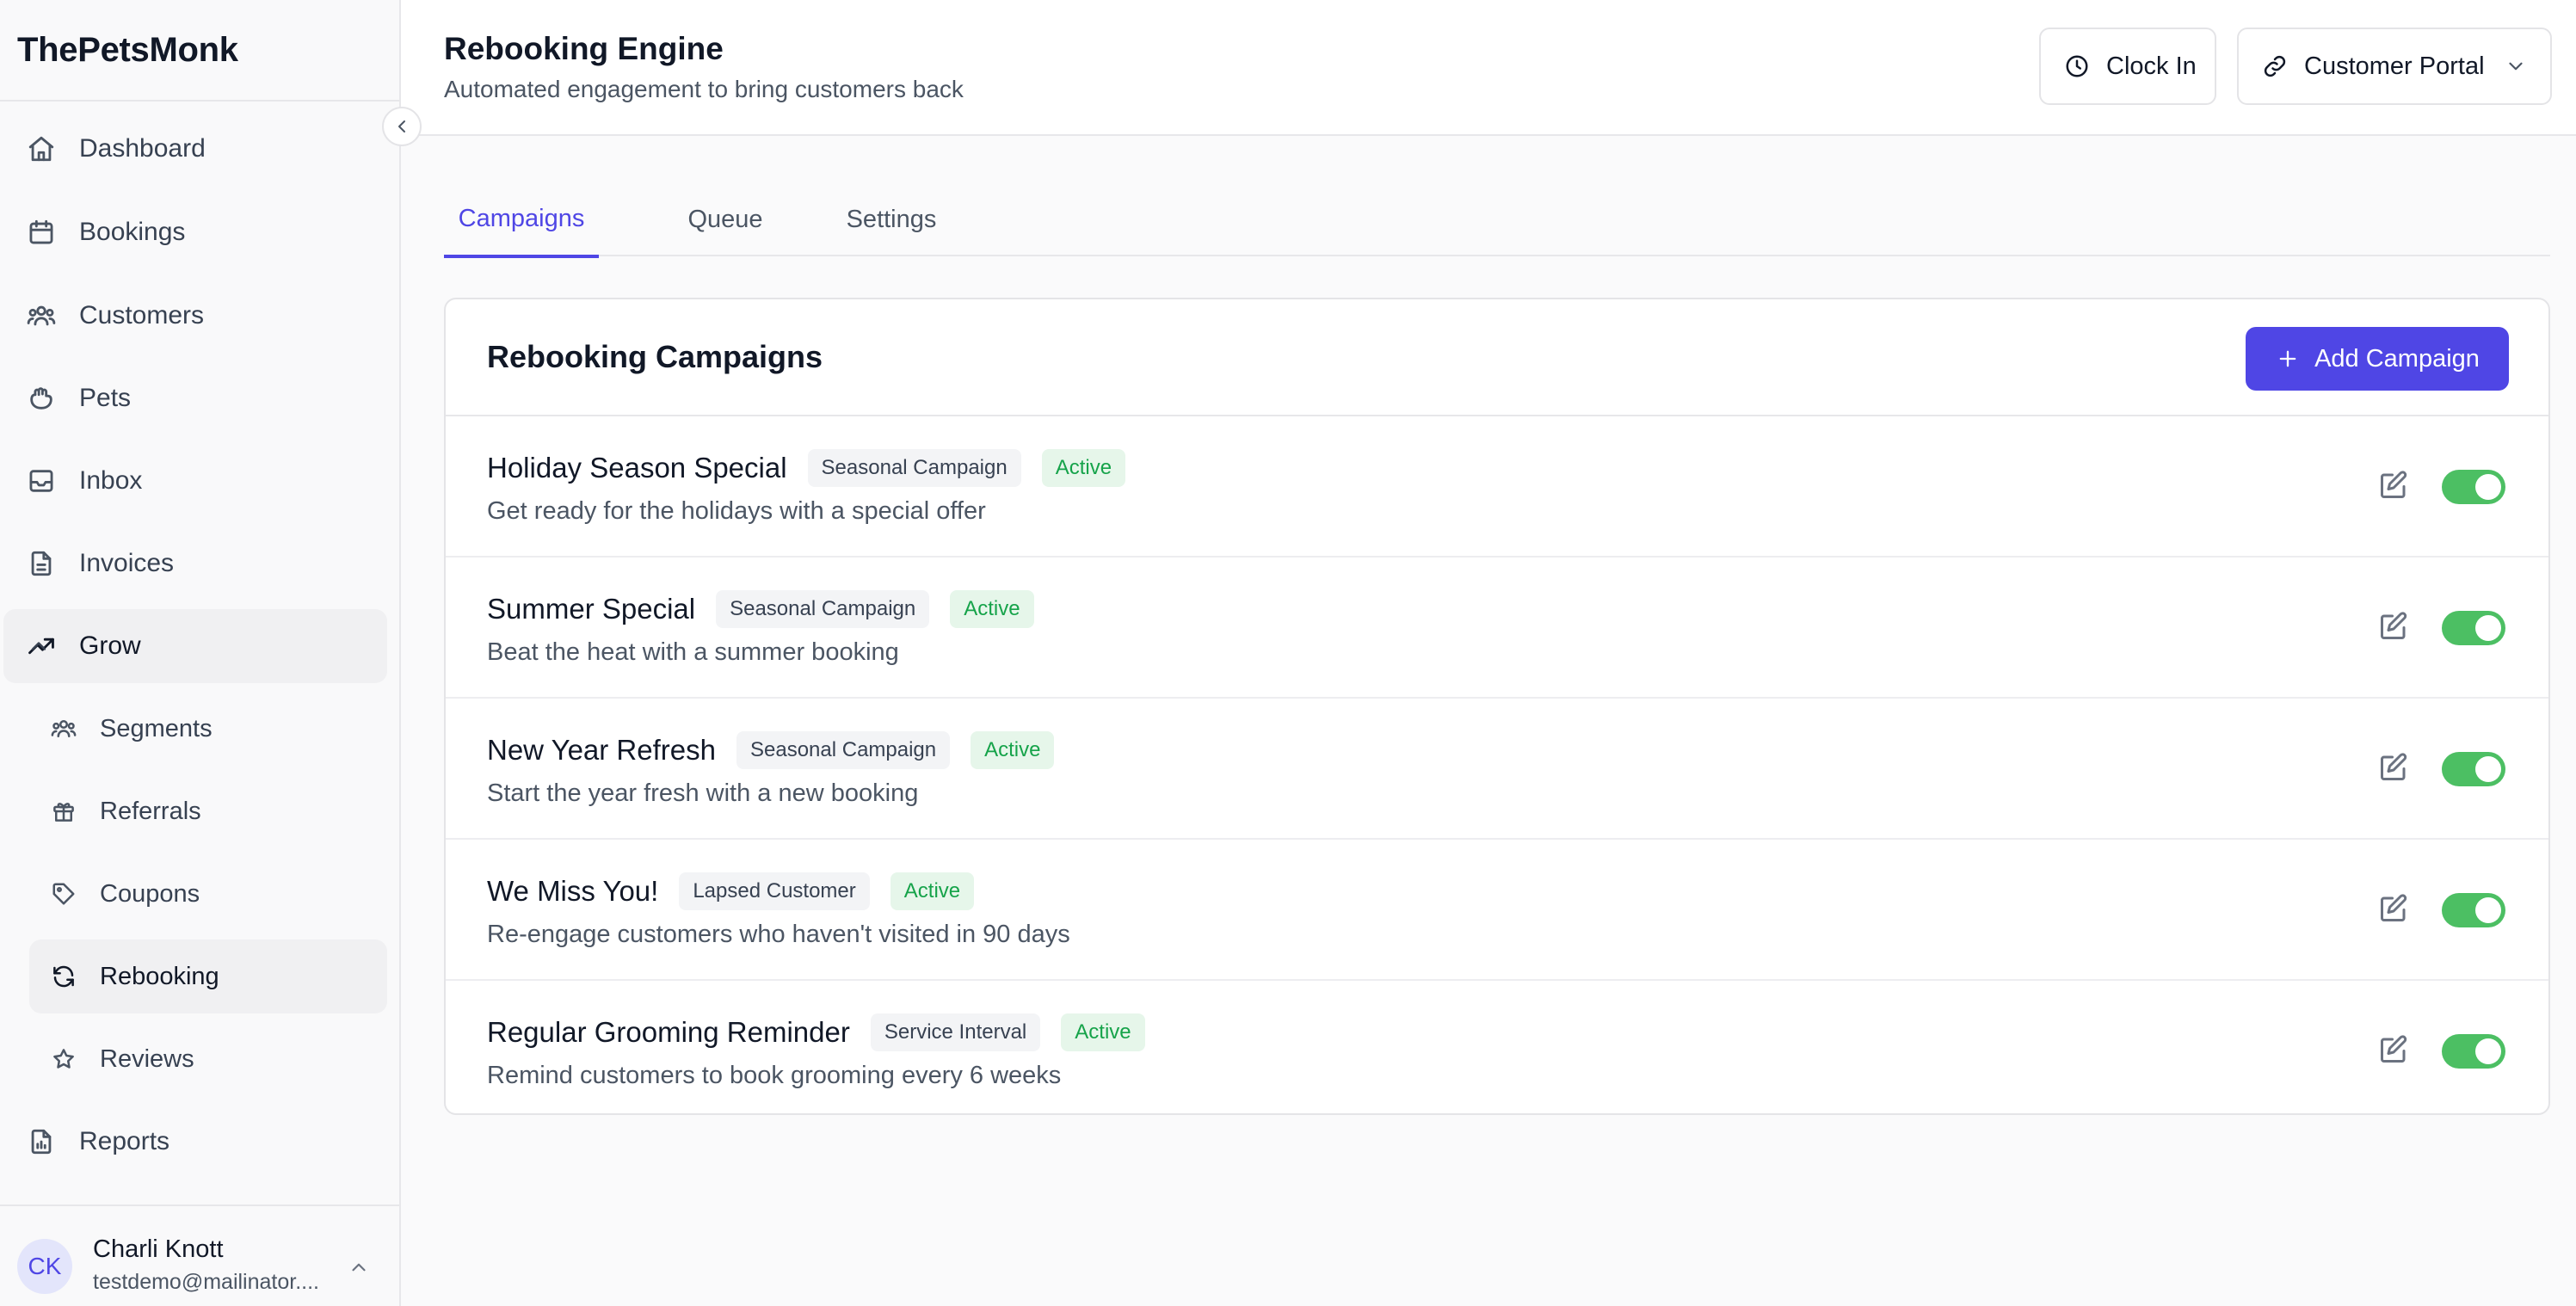  Describe the element at coordinates (956, 1032) in the screenshot. I see `campaign-type-badge: Service Interval` at that location.